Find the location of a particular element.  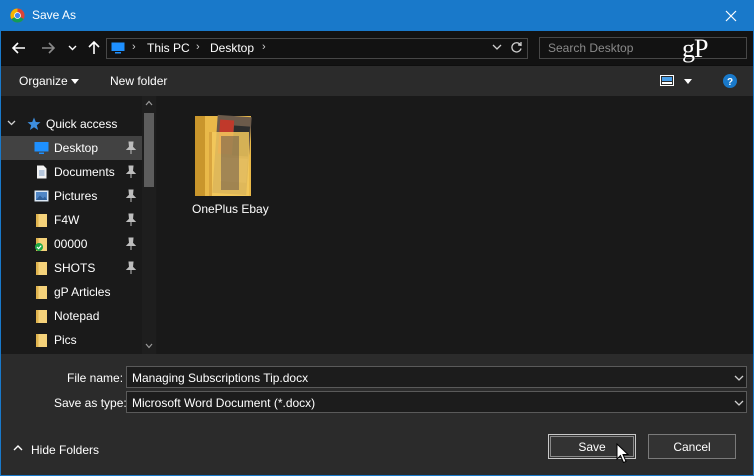

title-bar: Save As is located at coordinates (377, 15).